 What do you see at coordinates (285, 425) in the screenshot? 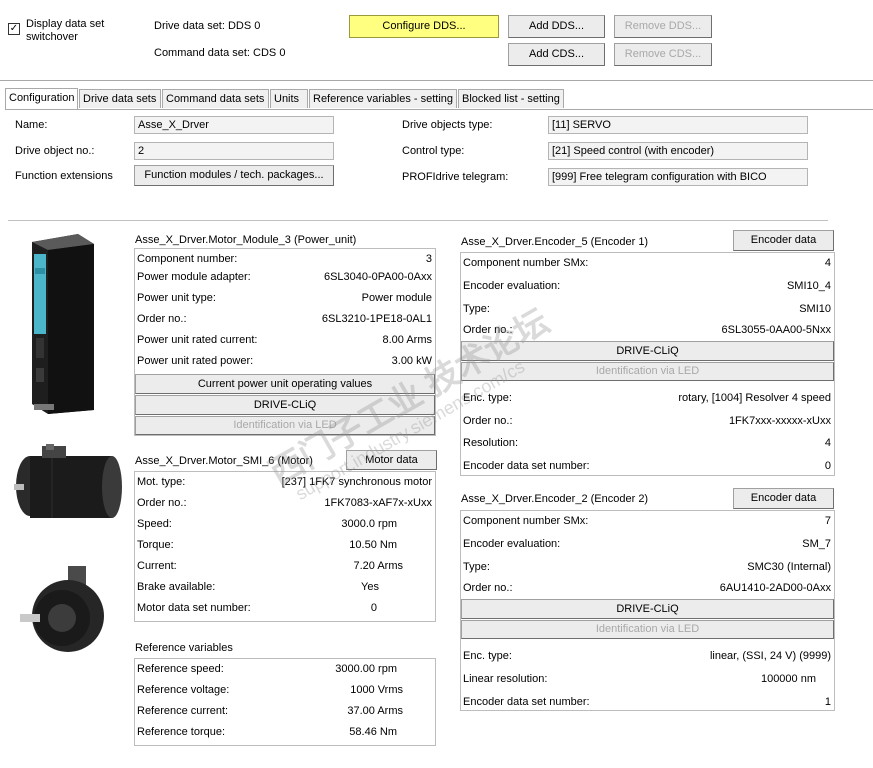
I see `pu-identification-led-button: Identification via LED` at bounding box center [285, 425].